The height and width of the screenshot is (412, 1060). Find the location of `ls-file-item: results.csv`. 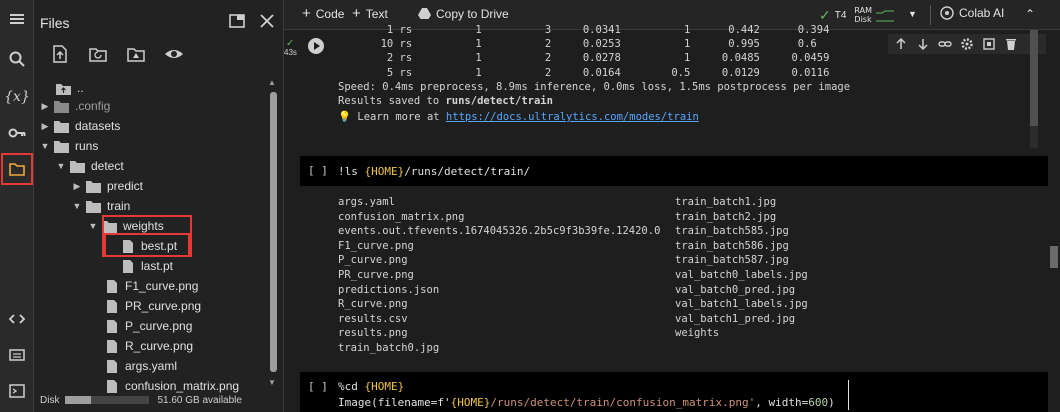

ls-file-item: results.csv is located at coordinates (373, 318).